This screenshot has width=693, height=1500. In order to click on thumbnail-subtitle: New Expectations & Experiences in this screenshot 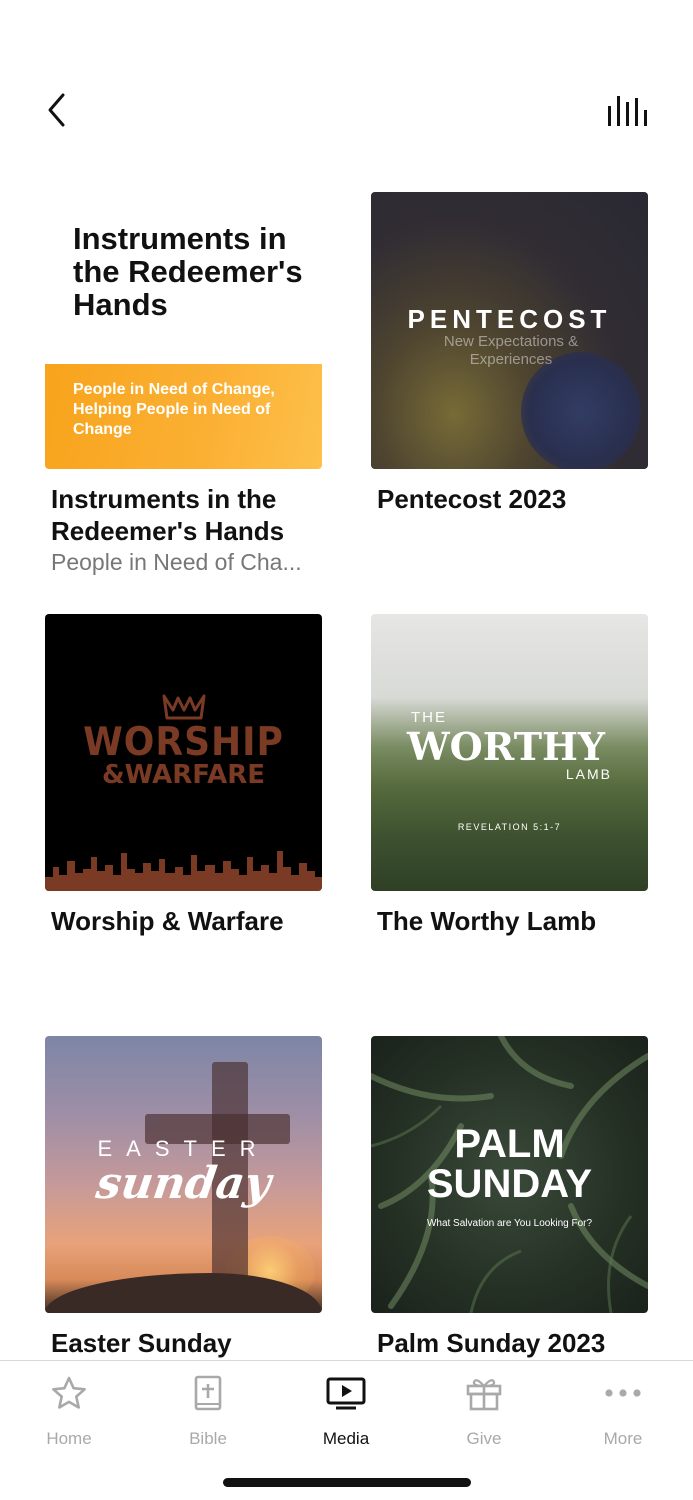, I will do `click(511, 350)`.